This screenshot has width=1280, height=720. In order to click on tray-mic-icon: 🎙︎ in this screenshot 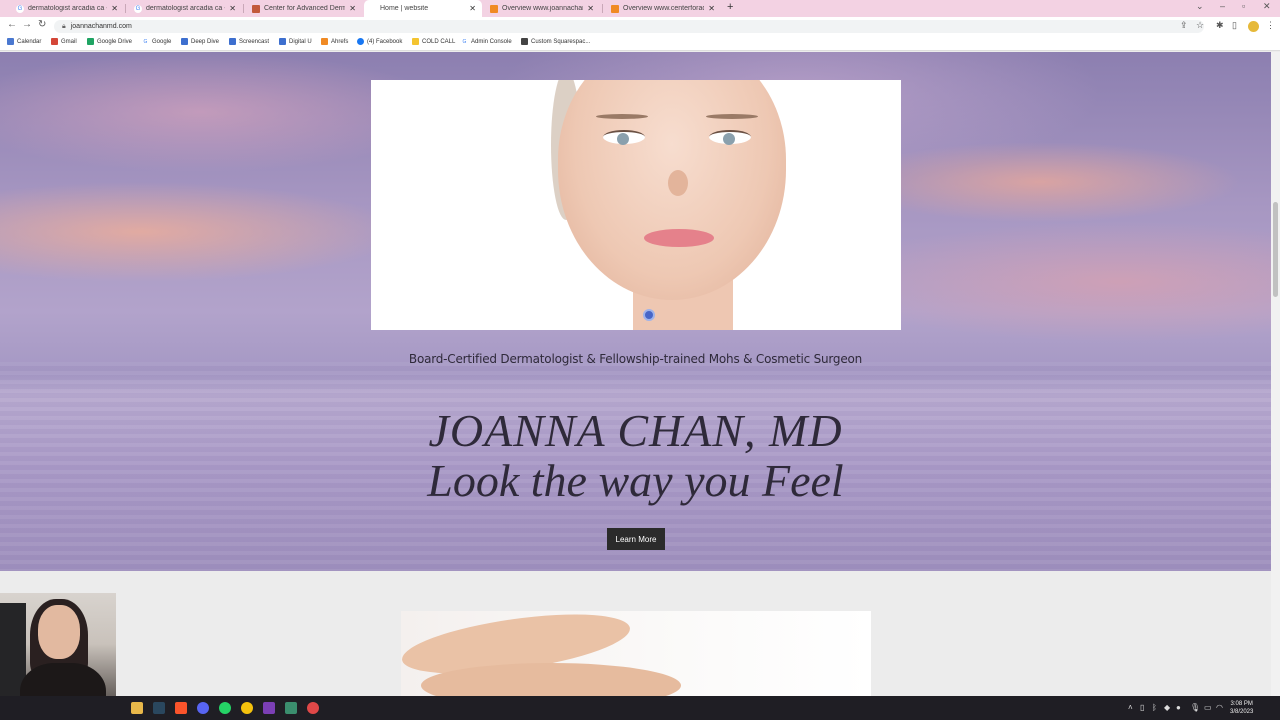, I will do `click(1195, 707)`.